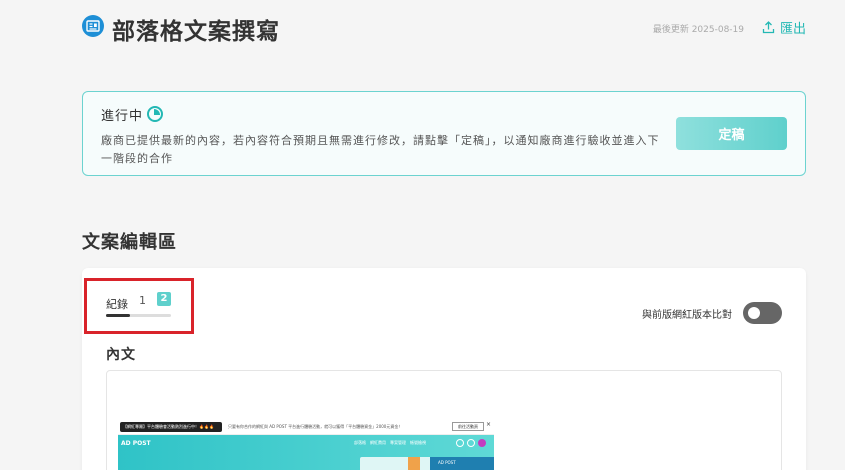 This screenshot has width=845, height=470. I want to click on thumb-hero-orange, so click(414, 463).